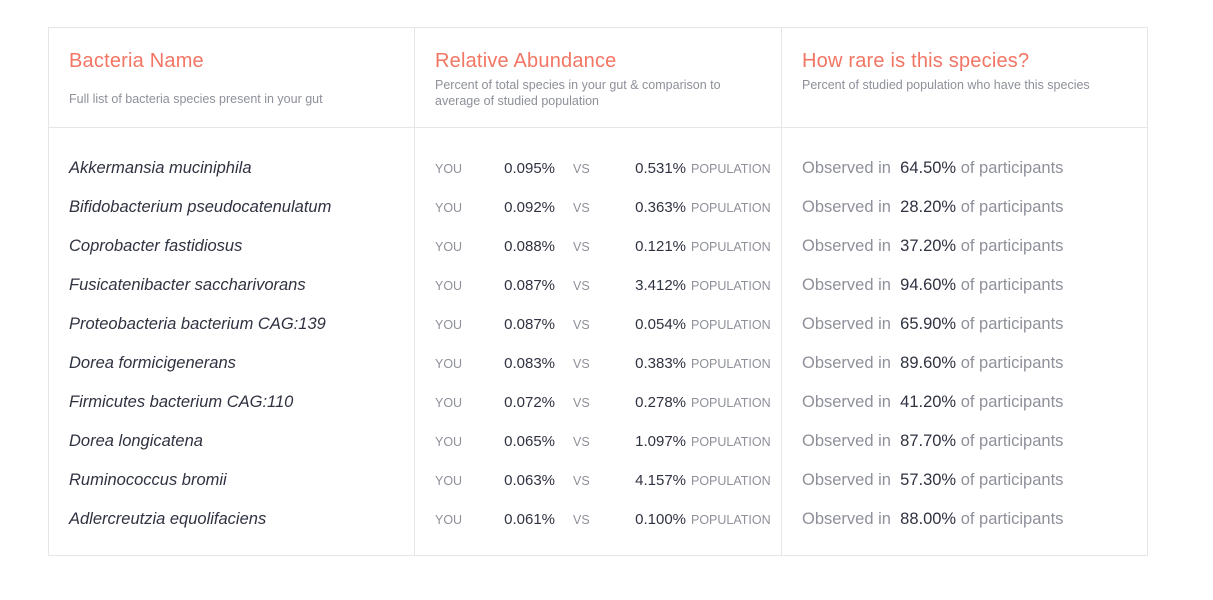  Describe the element at coordinates (529, 441) in the screenshot. I see `you-value: 0.065%` at that location.